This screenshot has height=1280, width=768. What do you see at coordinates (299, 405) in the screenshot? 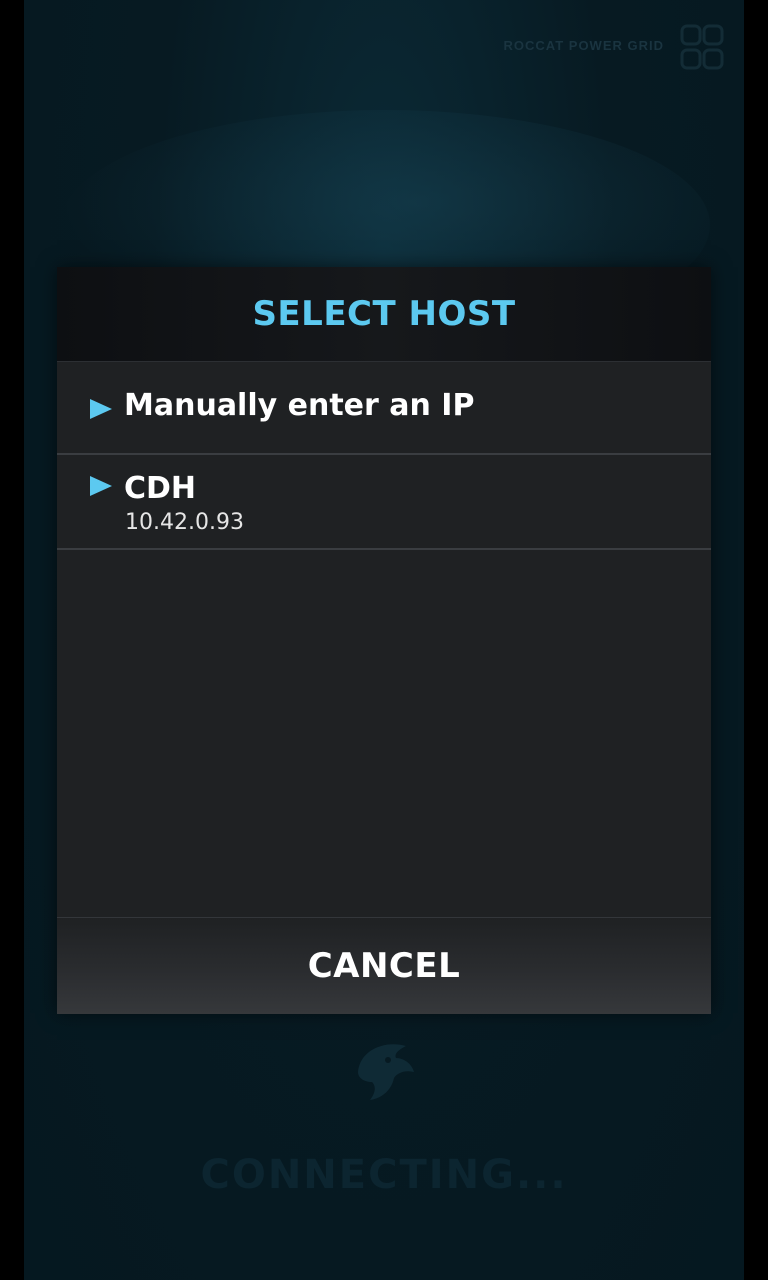
I see `host-name: Manually enter an IP` at bounding box center [299, 405].